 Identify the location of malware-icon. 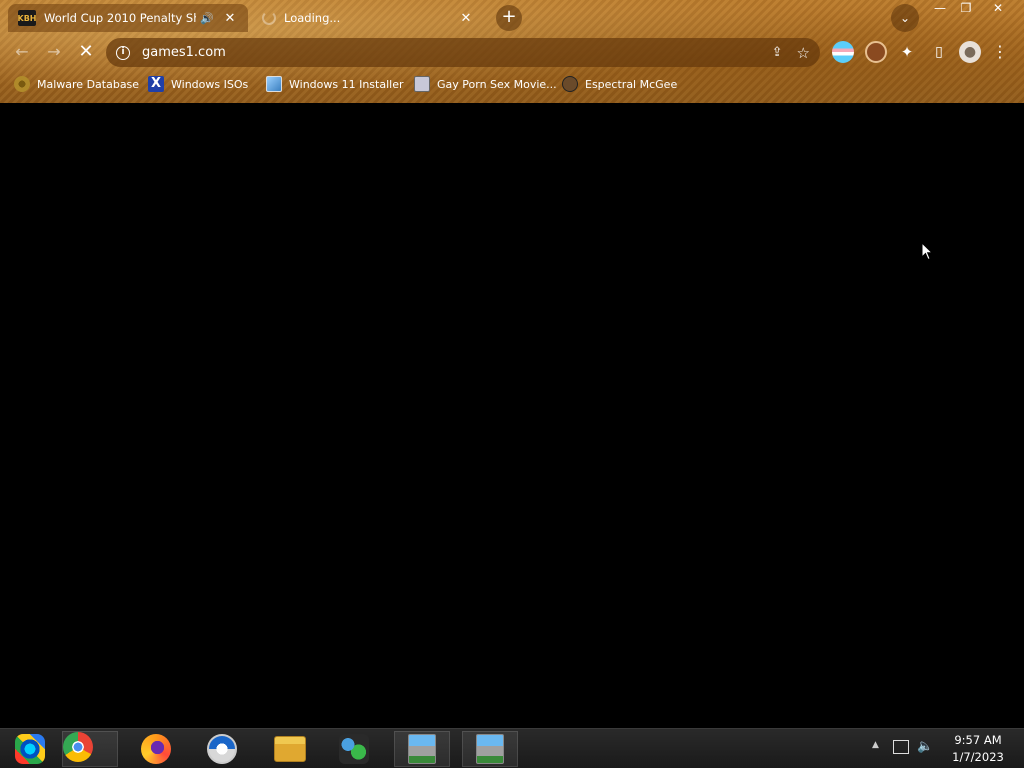
(22, 84).